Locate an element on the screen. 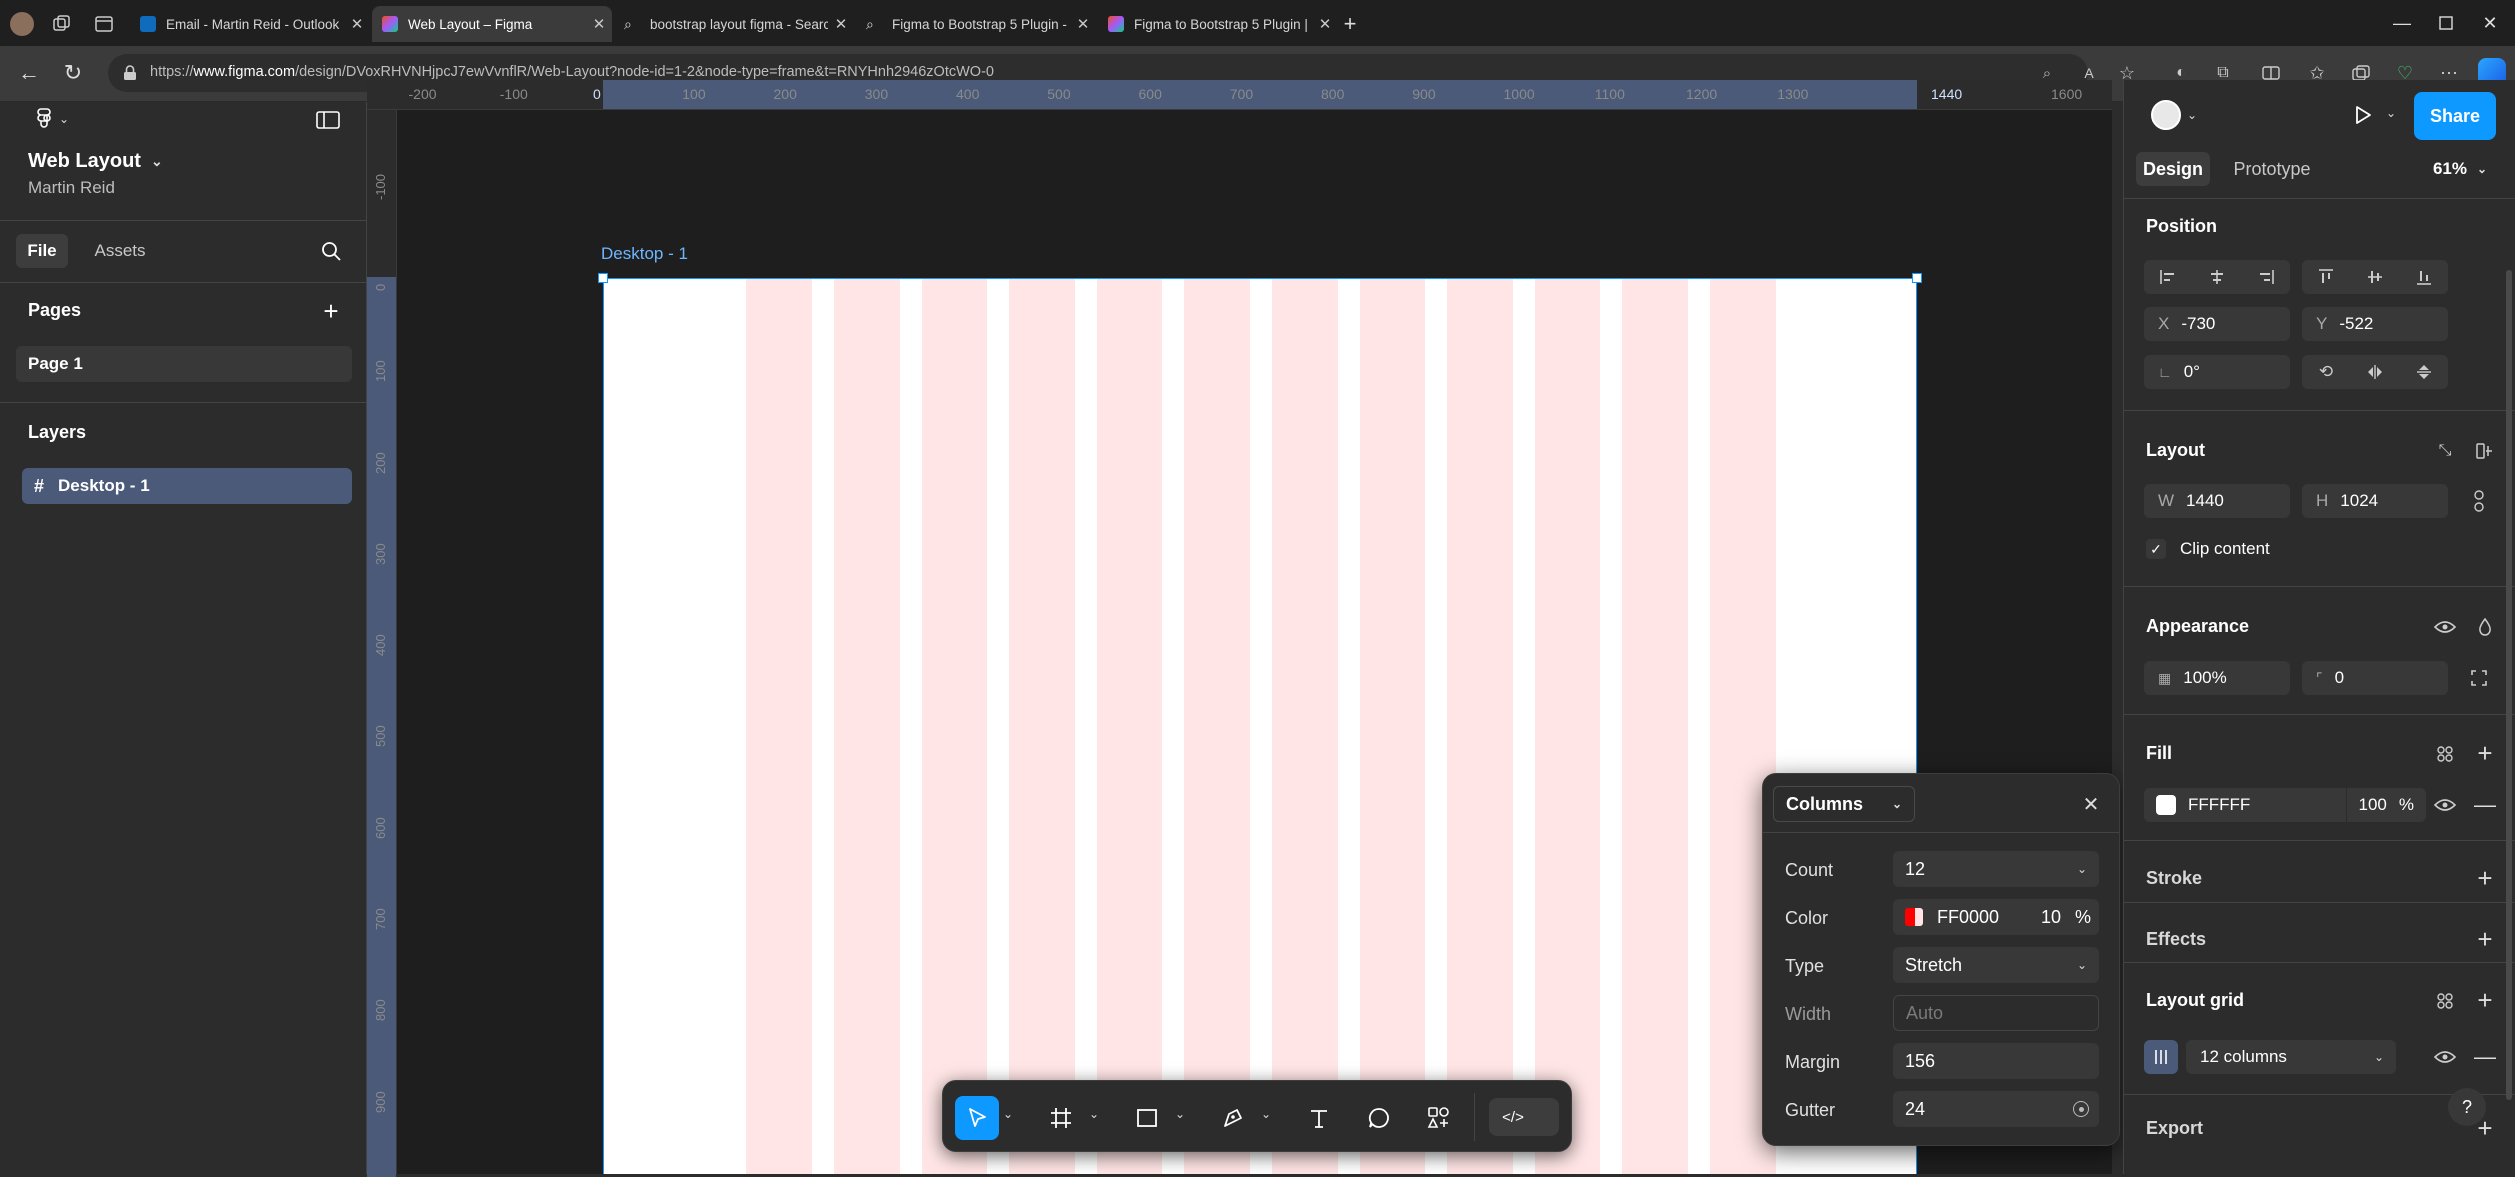 This screenshot has width=2515, height=1177. tab-prototype: Prototype is located at coordinates (2272, 169).